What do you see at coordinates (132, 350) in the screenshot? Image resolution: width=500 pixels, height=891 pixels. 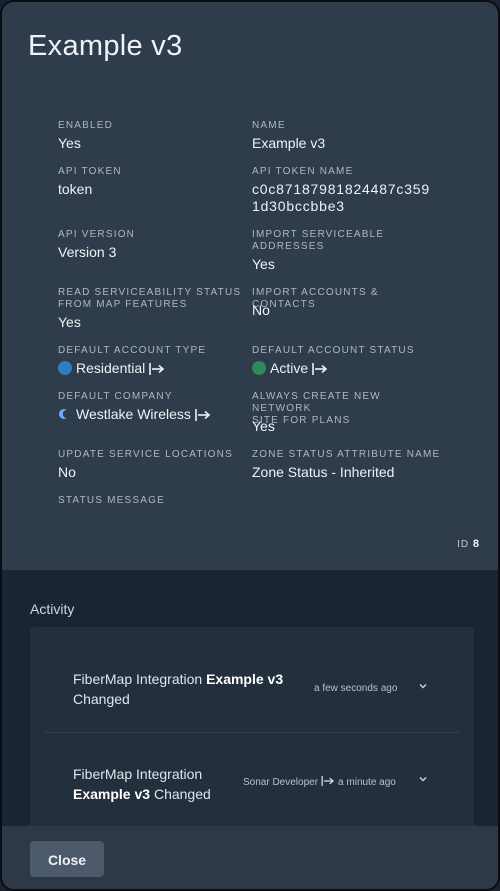 I see `default-account-type-label: DEFAULT ACCOUNT TYPE` at bounding box center [132, 350].